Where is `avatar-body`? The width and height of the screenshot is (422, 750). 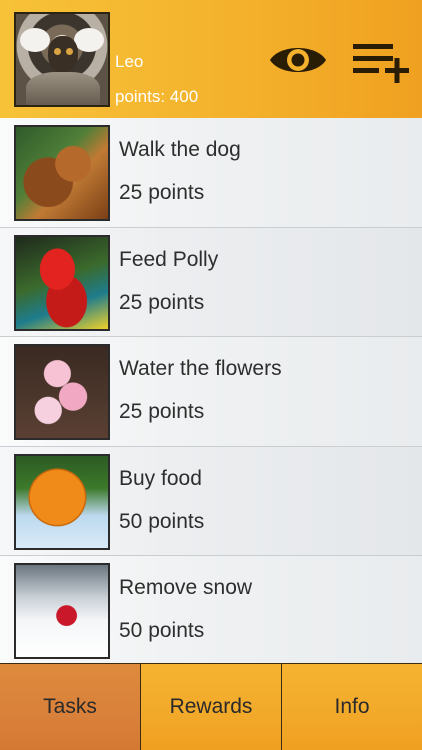
avatar-body is located at coordinates (63, 88).